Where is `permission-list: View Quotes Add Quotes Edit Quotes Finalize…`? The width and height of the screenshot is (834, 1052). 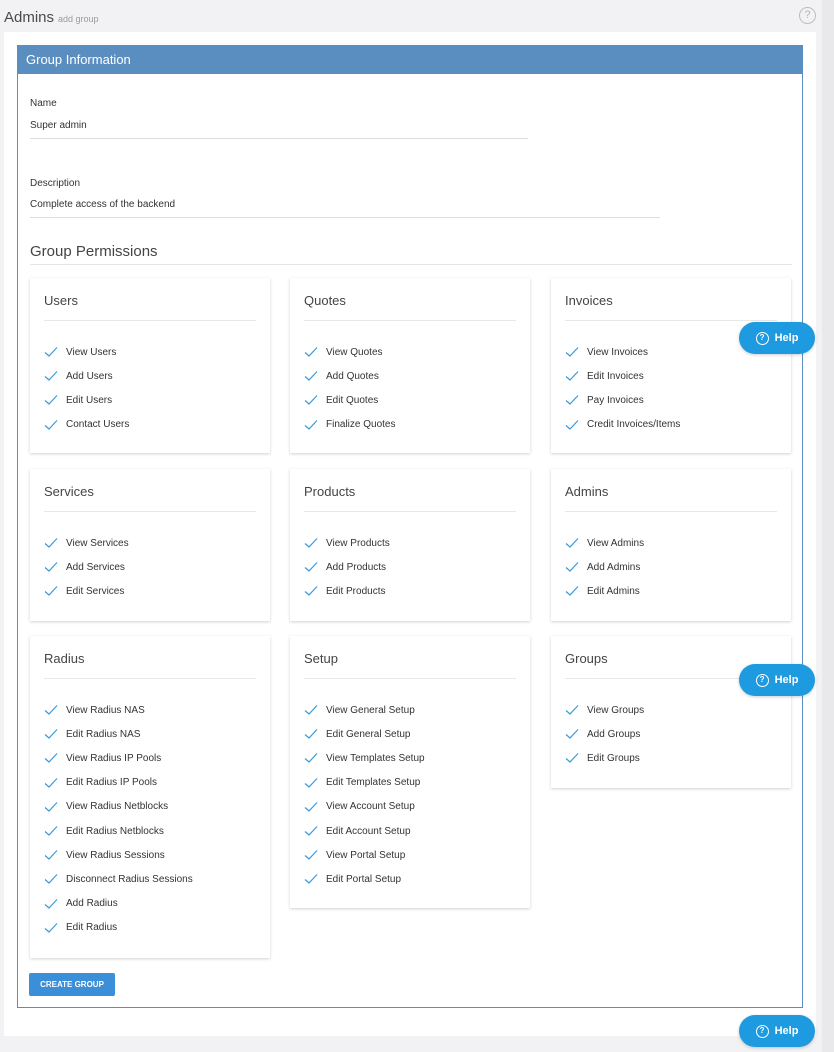
permission-list: View Quotes Add Quotes Edit Quotes Finalize… is located at coordinates (349, 388).